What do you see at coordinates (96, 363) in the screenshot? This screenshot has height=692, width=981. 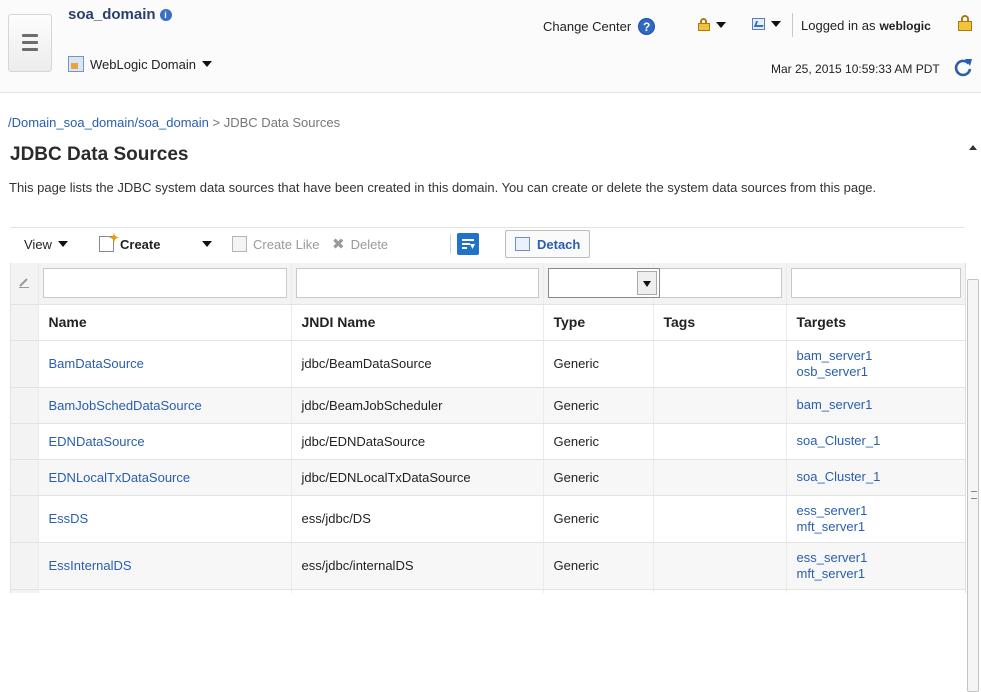 I see `data-source-name-link: BamDataSource` at bounding box center [96, 363].